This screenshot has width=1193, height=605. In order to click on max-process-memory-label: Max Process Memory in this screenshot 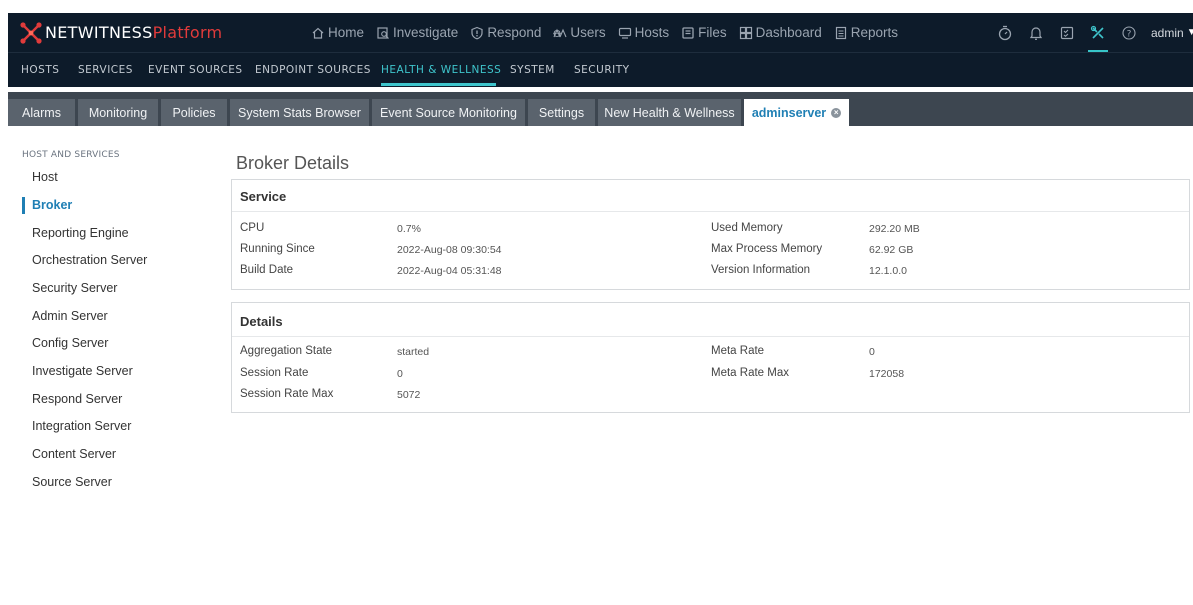, I will do `click(767, 249)`.